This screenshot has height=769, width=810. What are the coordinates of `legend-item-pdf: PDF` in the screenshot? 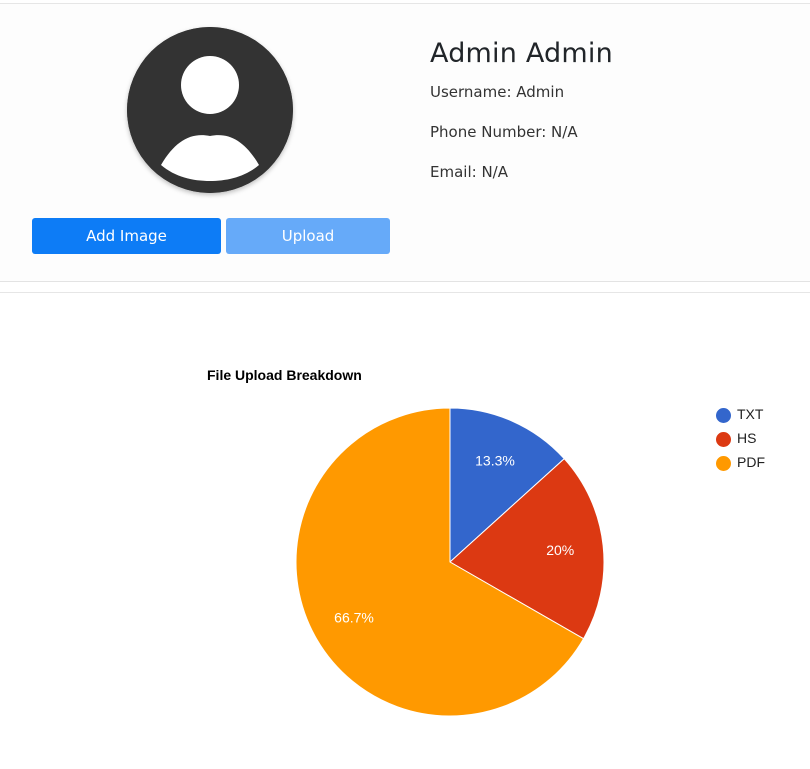 It's located at (761, 463).